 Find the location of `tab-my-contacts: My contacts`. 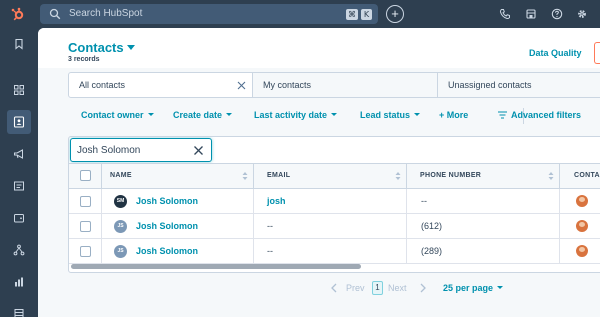

tab-my-contacts: My contacts is located at coordinates (345, 85).